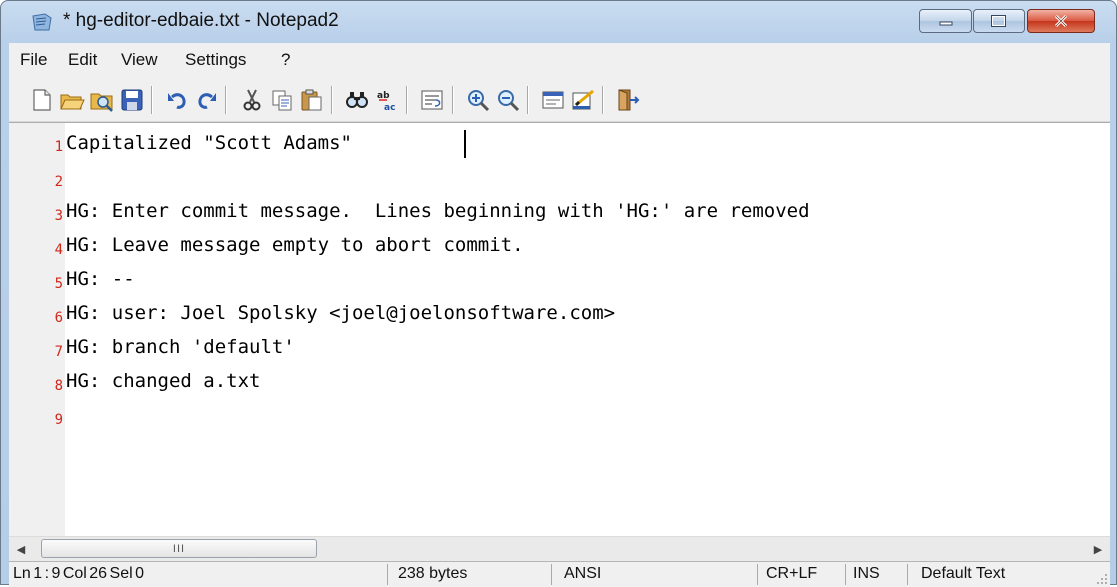 Image resolution: width=1117 pixels, height=587 pixels. Describe the element at coordinates (207, 100) in the screenshot. I see `redo-icon` at that location.